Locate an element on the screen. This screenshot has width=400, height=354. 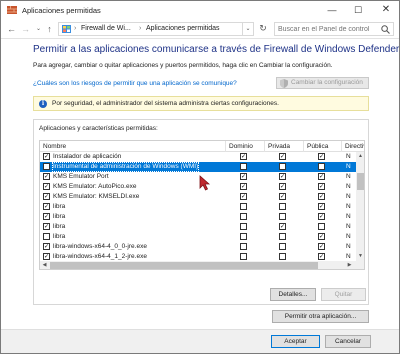
scroll-down-button: ▼ is located at coordinates (360, 256).